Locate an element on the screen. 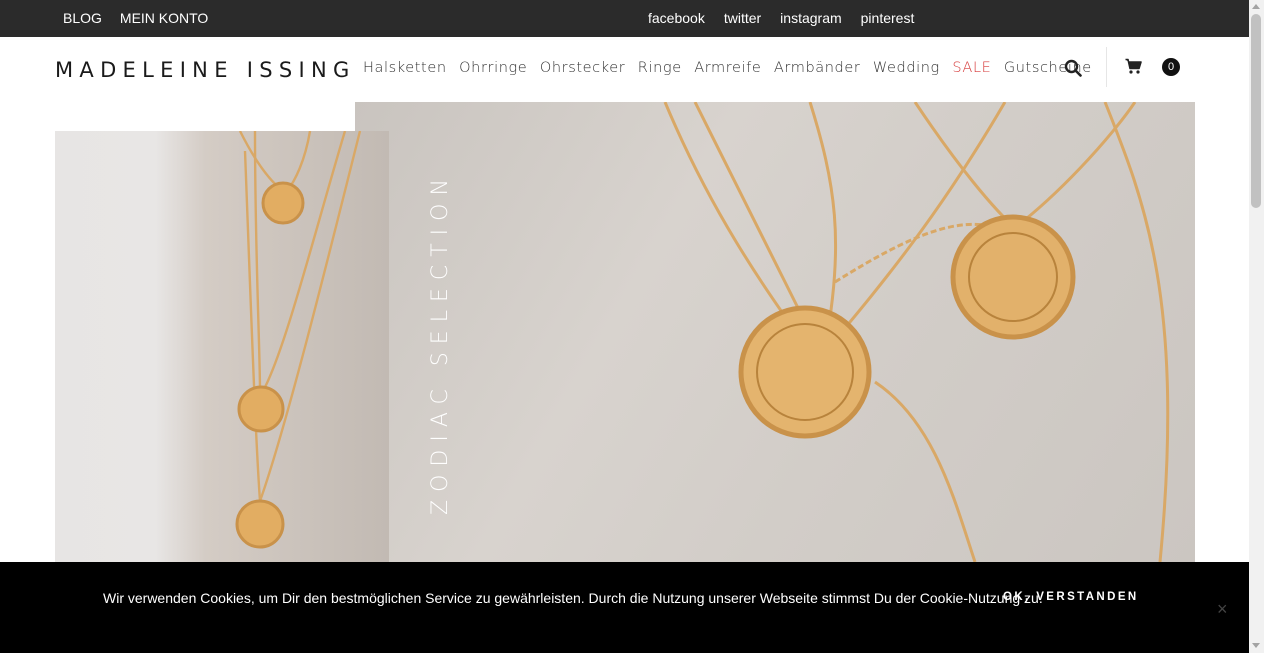  nav-item-wedding: Wedding is located at coordinates (906, 68).